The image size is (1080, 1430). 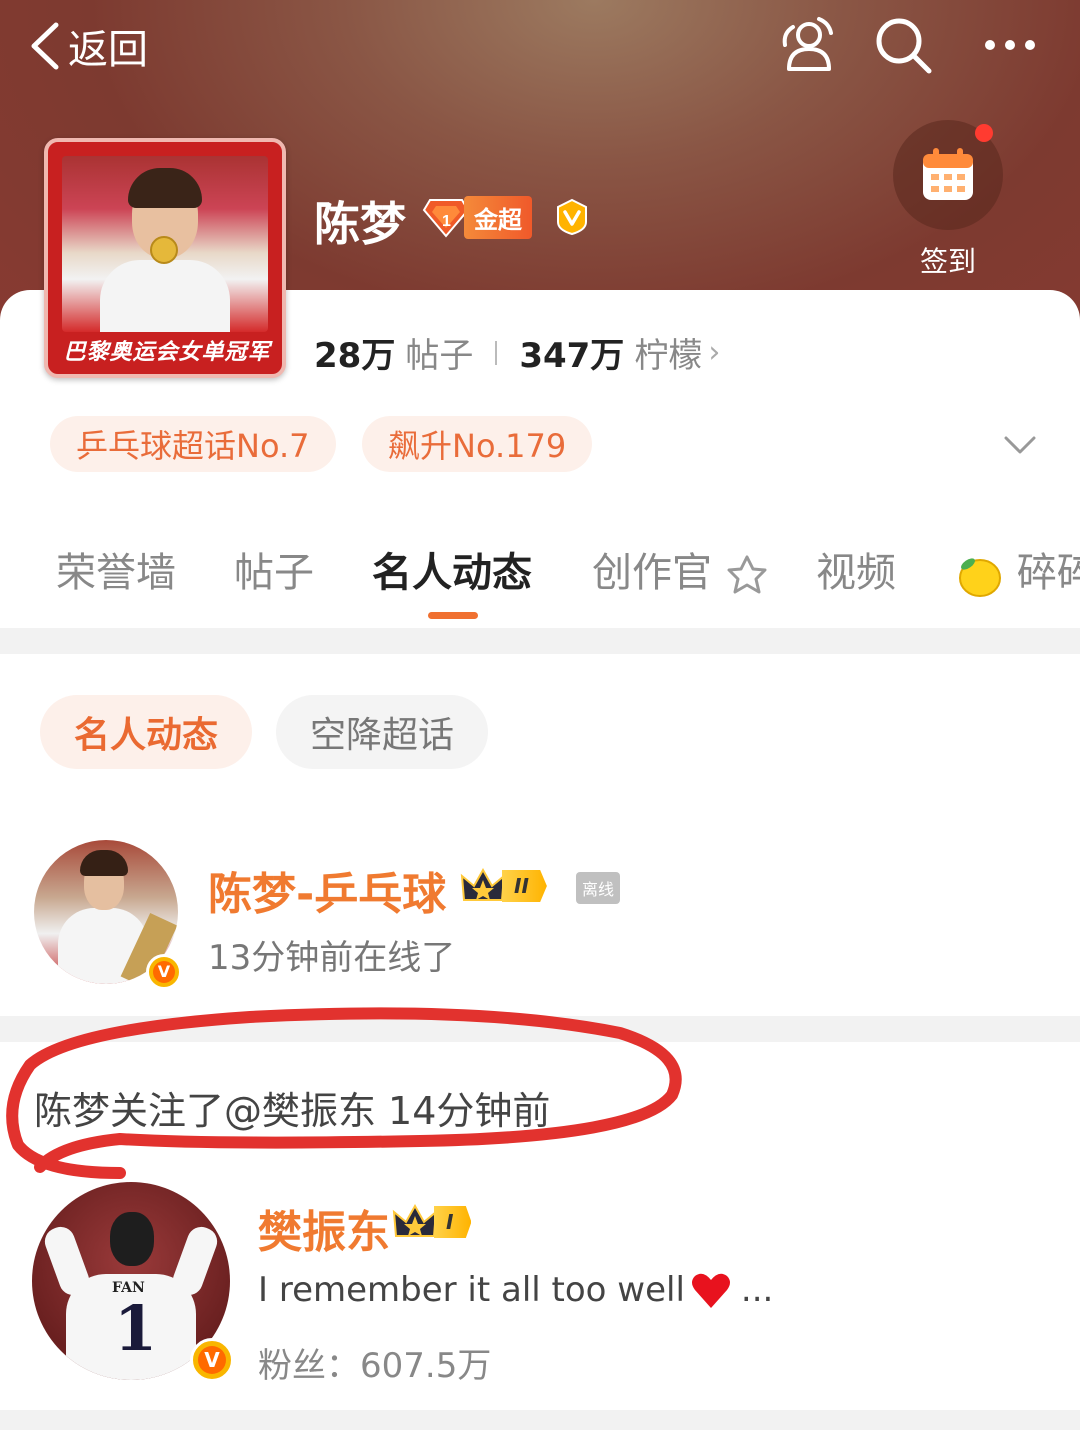 I want to click on people-button, so click(x=805, y=45).